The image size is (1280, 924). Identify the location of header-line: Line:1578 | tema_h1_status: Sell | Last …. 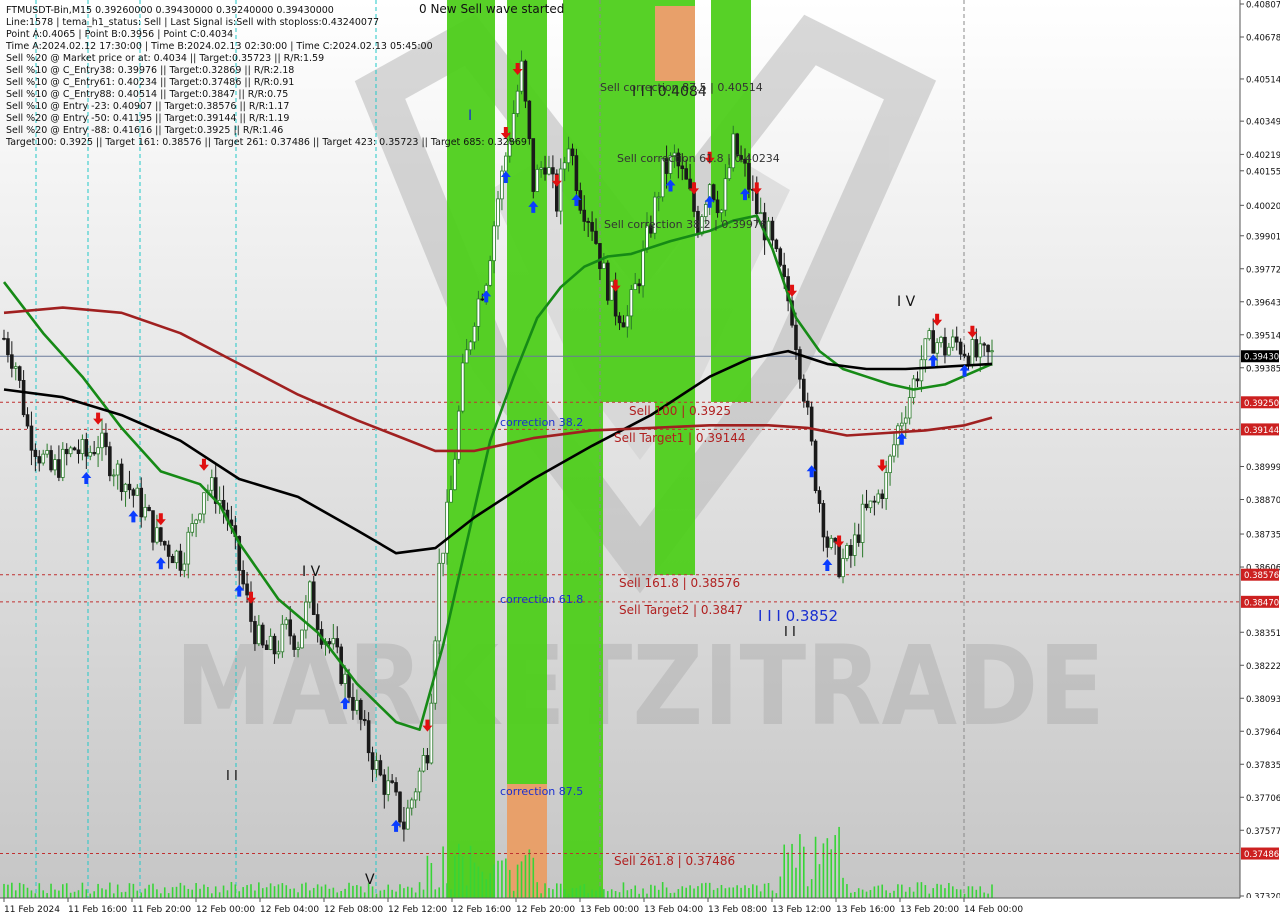
(192, 22).